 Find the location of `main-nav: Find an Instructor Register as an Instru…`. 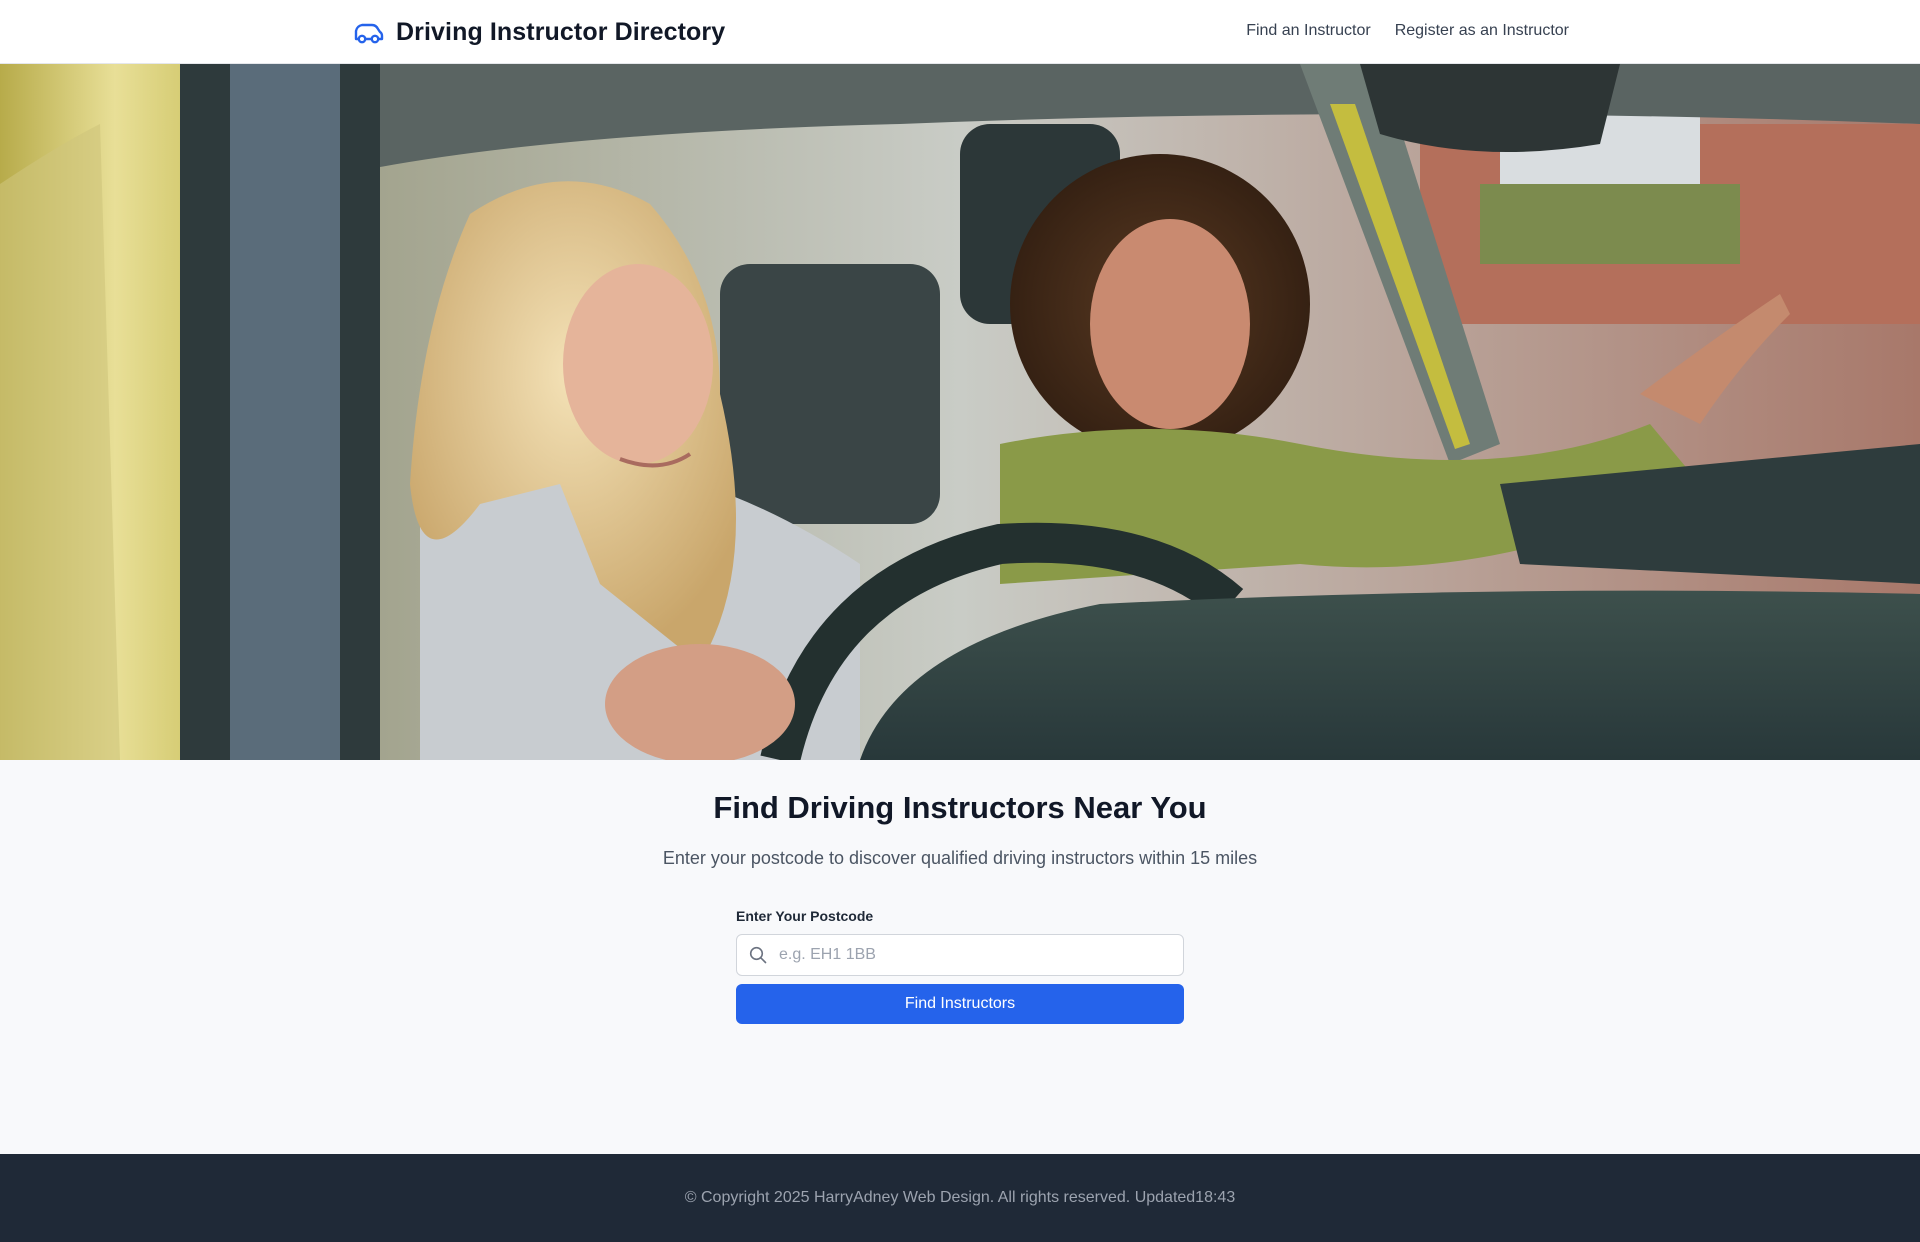

main-nav: Find an Instructor Register as an Instru… is located at coordinates (1407, 31).